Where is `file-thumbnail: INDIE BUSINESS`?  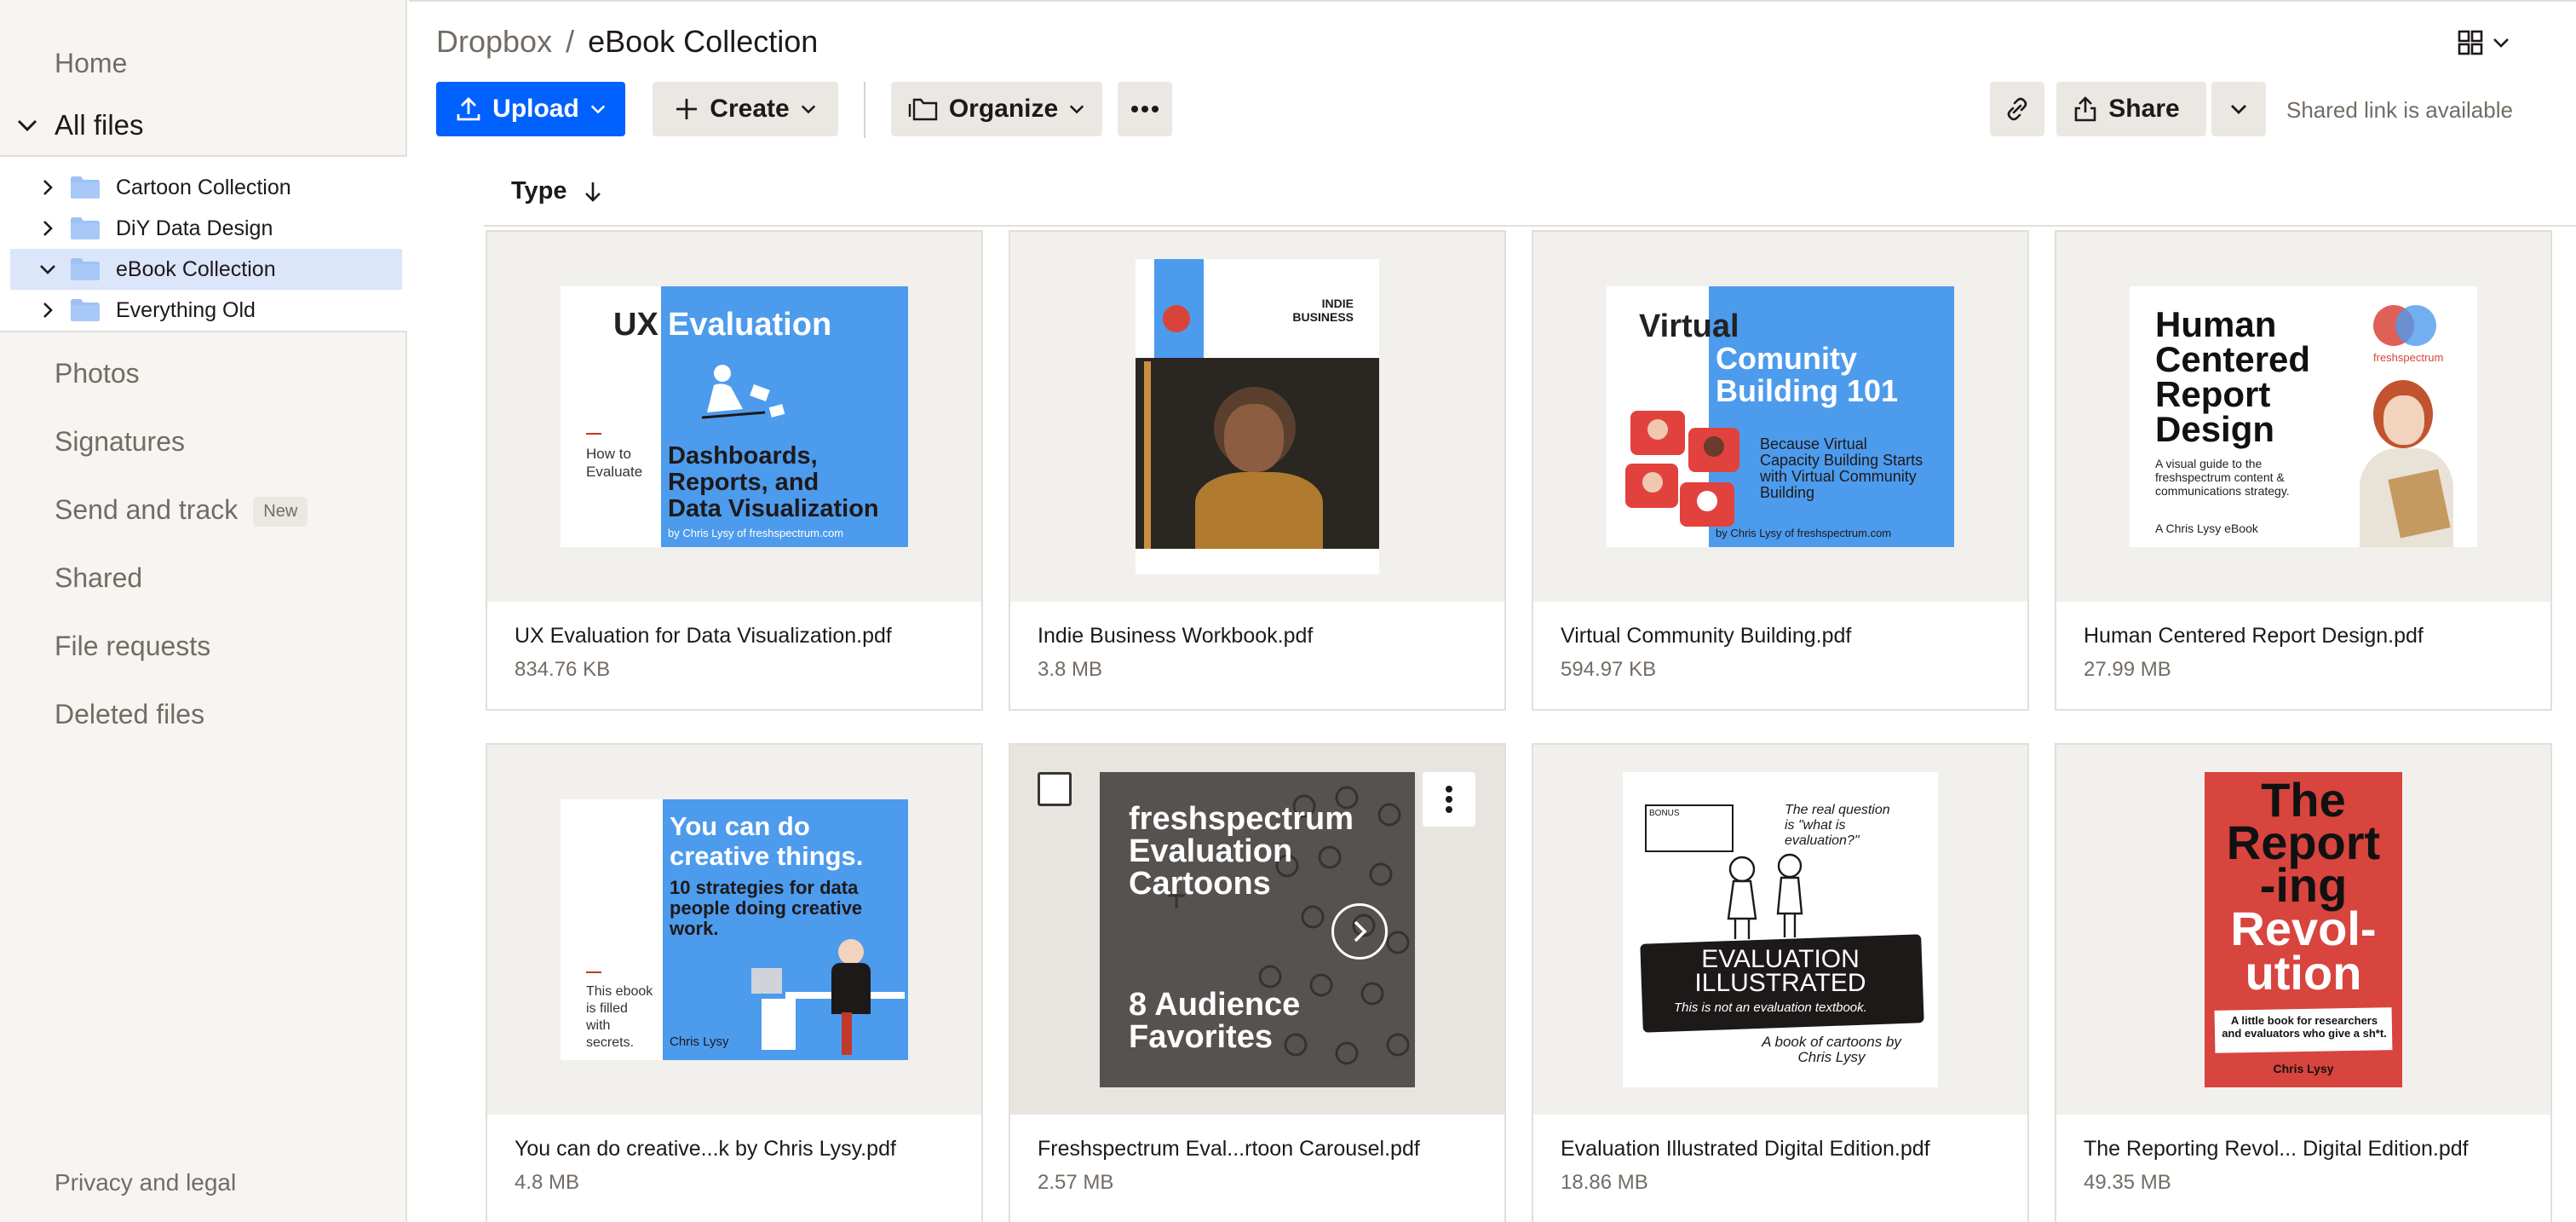 file-thumbnail: INDIE BUSINESS is located at coordinates (1257, 417).